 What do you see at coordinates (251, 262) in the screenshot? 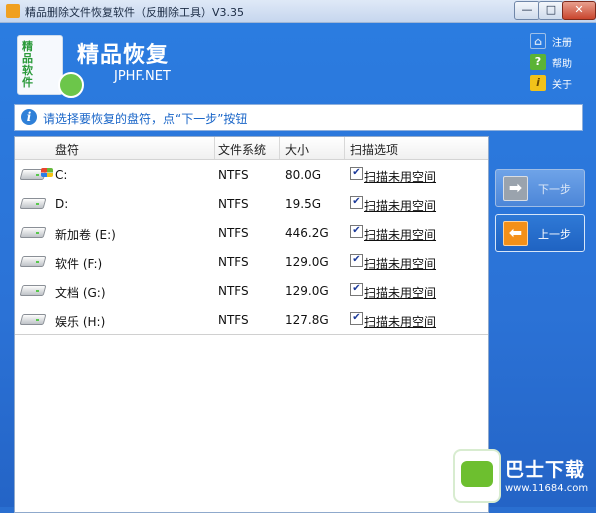
I see `table-row: 软件 (F:) NTFS 129.0G ✔ 扫描未用空间` at bounding box center [251, 262].